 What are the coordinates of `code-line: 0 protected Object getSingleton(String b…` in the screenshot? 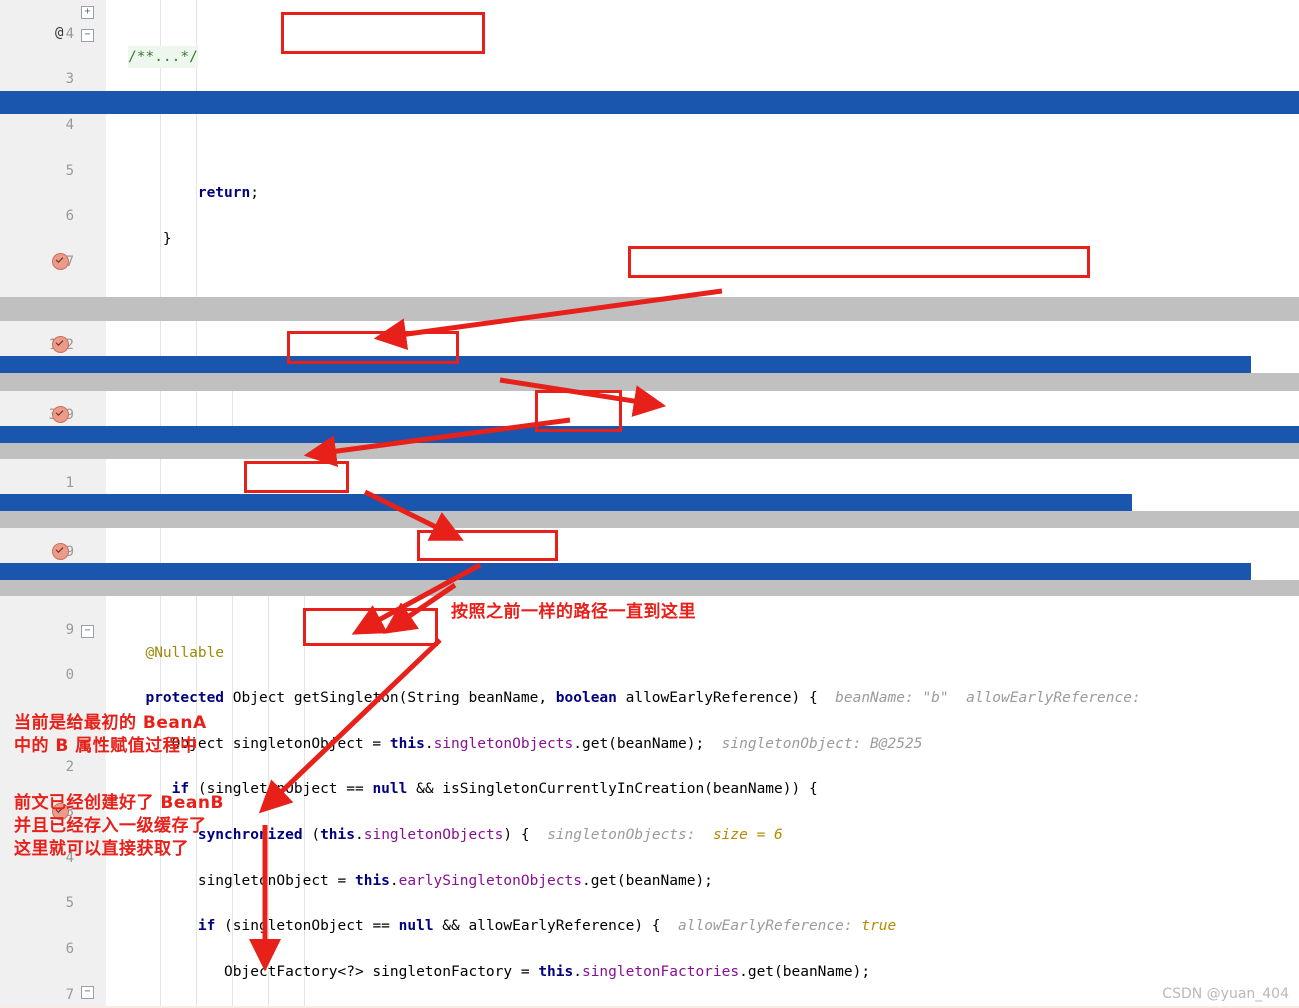 It's located at (649, 674).